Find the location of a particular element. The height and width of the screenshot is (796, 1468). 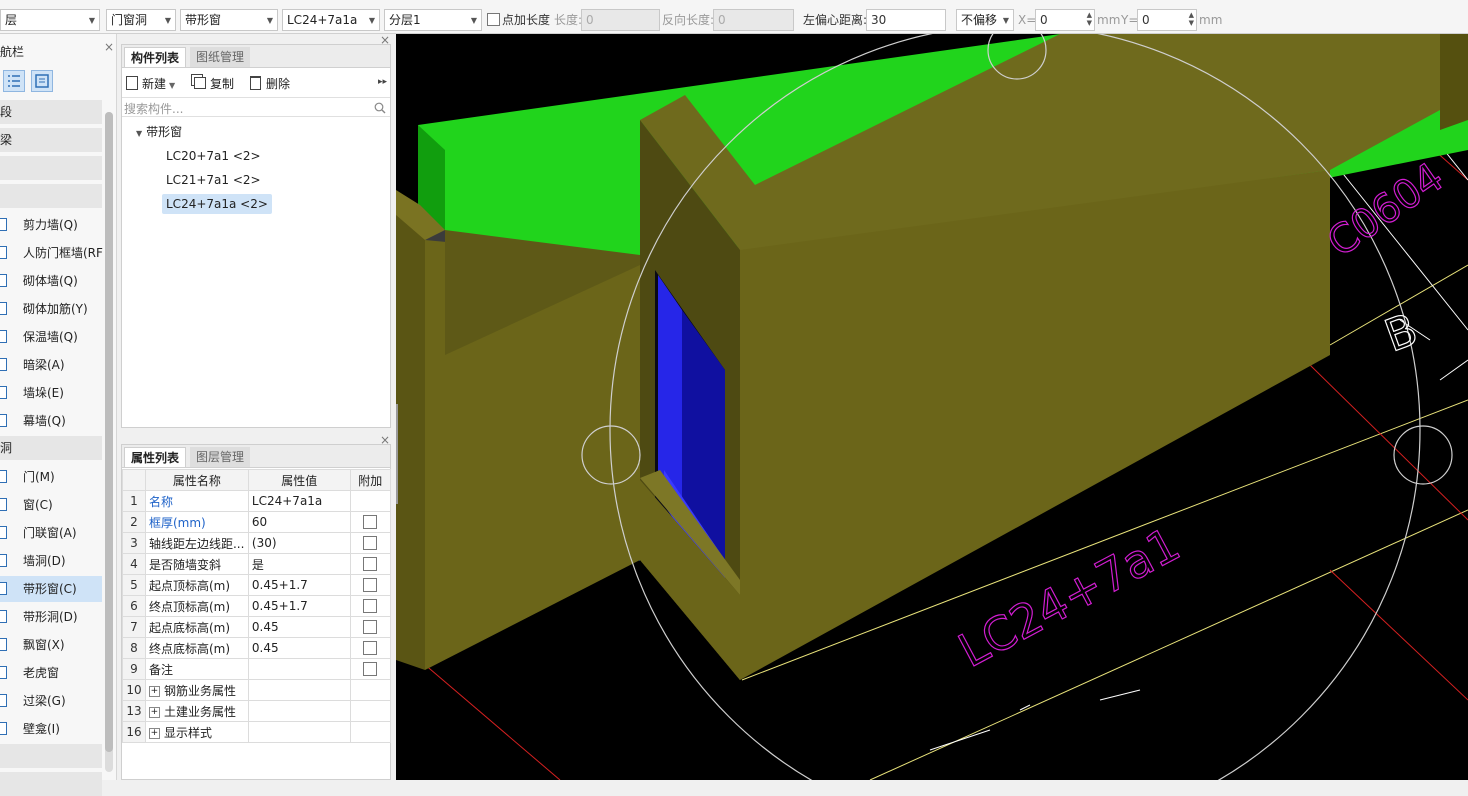

offset-mode-select: 不偏移 ▼ is located at coordinates (985, 20).